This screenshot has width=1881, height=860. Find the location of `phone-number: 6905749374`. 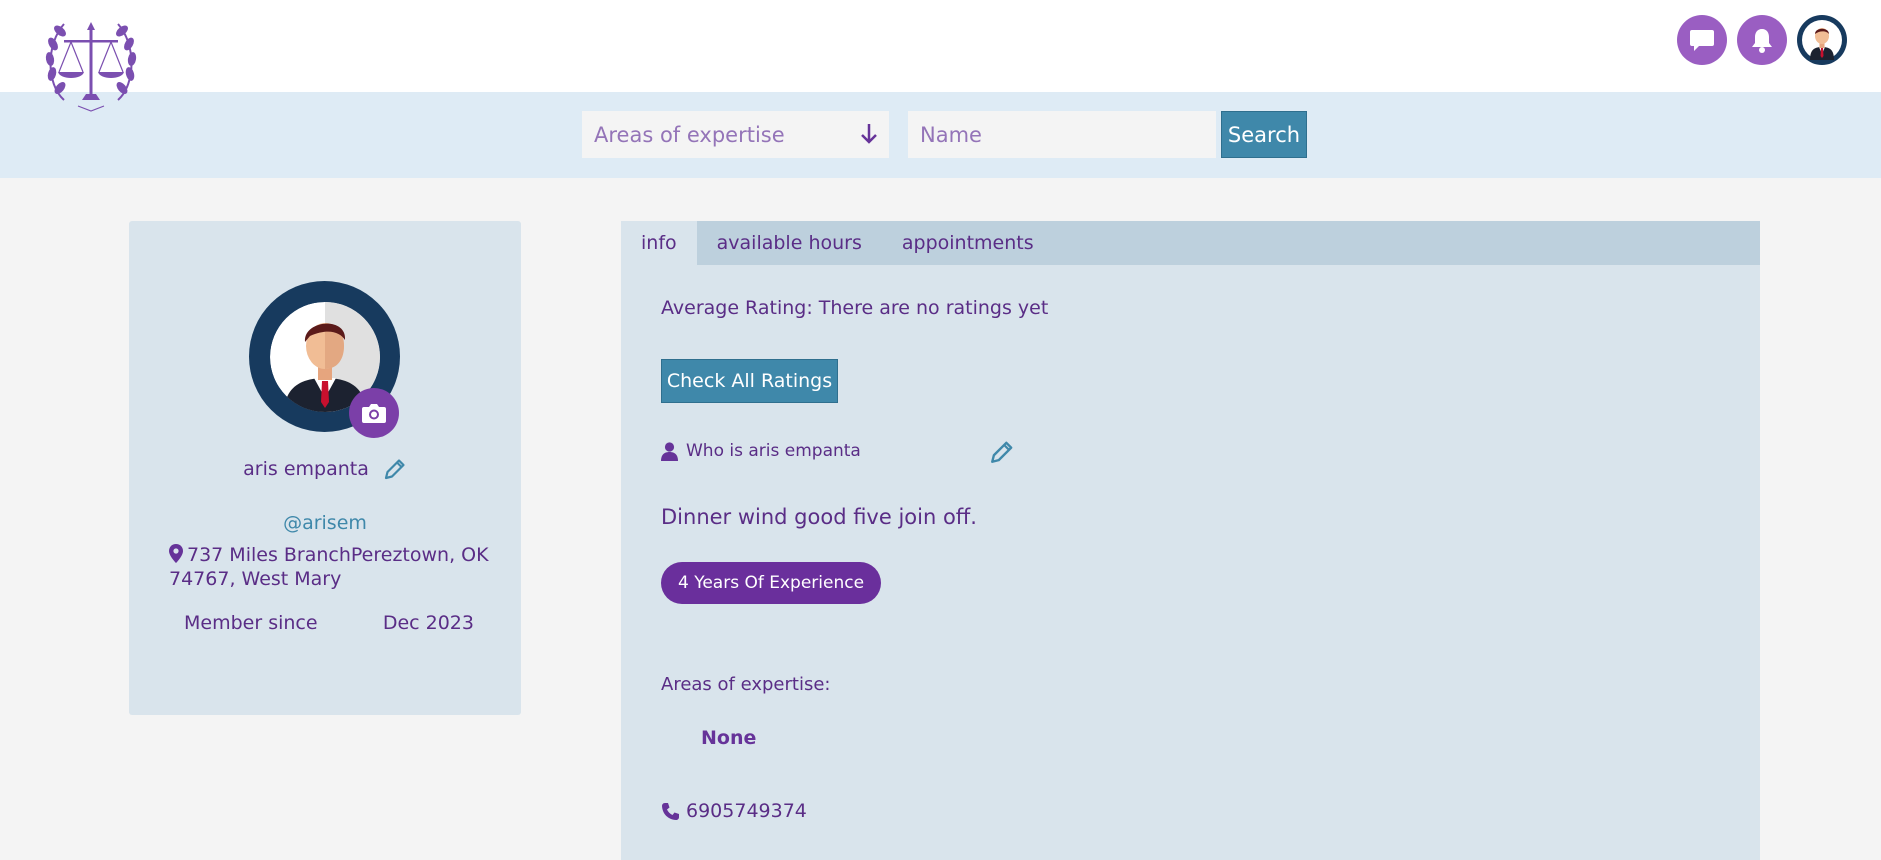

phone-number: 6905749374 is located at coordinates (746, 811).